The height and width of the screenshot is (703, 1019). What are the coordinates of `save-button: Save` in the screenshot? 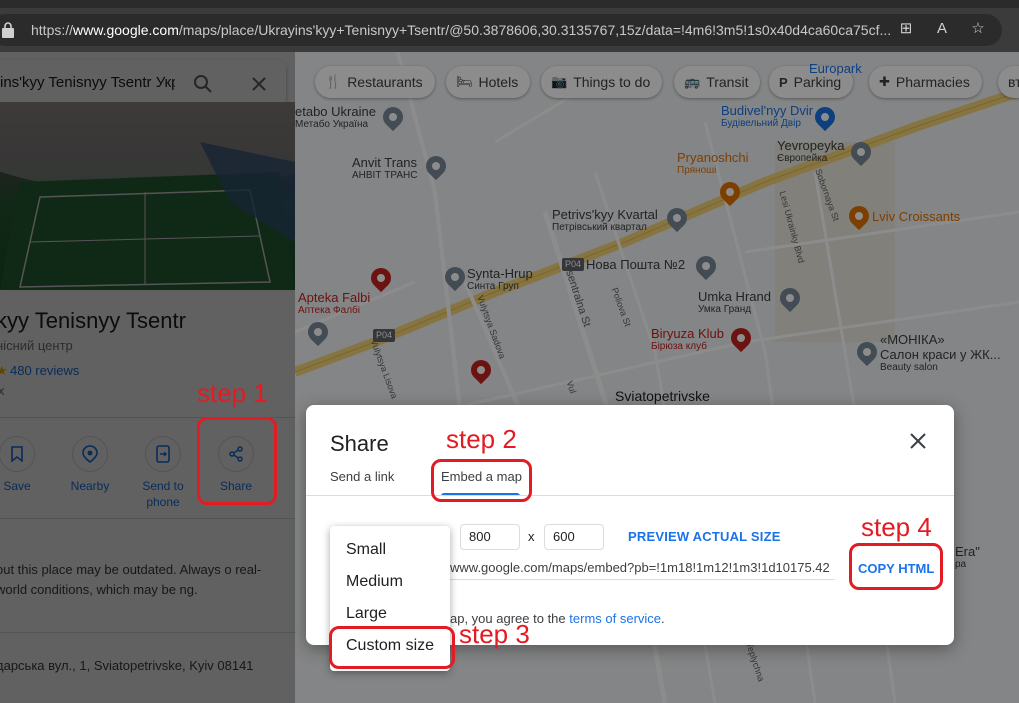 It's located at (23, 465).